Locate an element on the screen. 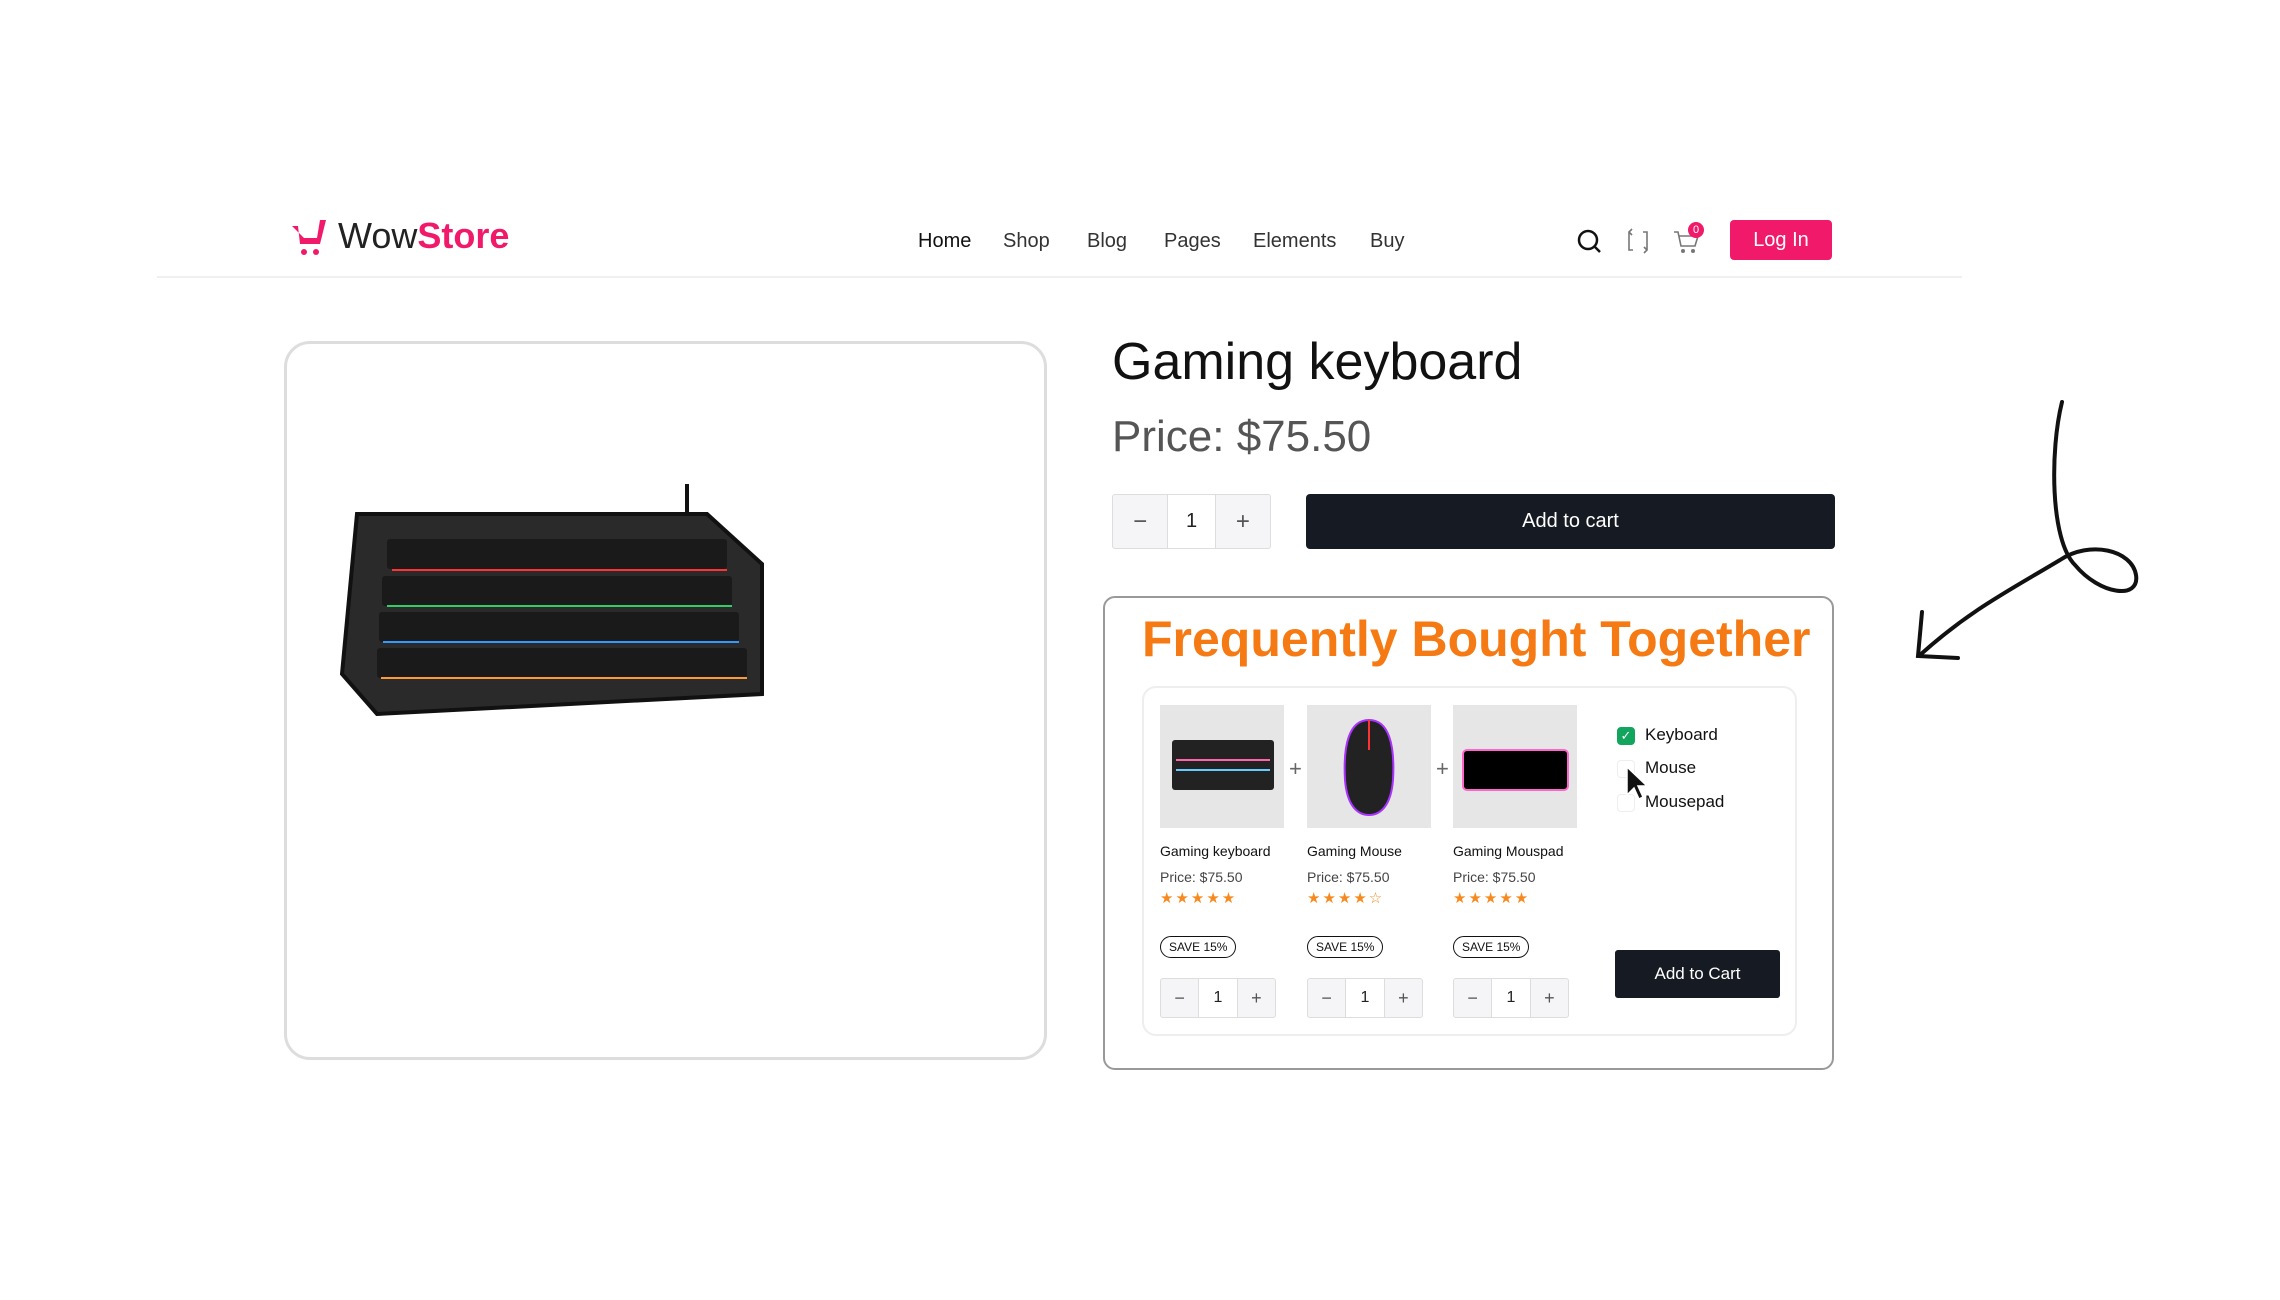 The height and width of the screenshot is (1300, 2280). quantity-stepper: − 1 + is located at coordinates (1191, 521).